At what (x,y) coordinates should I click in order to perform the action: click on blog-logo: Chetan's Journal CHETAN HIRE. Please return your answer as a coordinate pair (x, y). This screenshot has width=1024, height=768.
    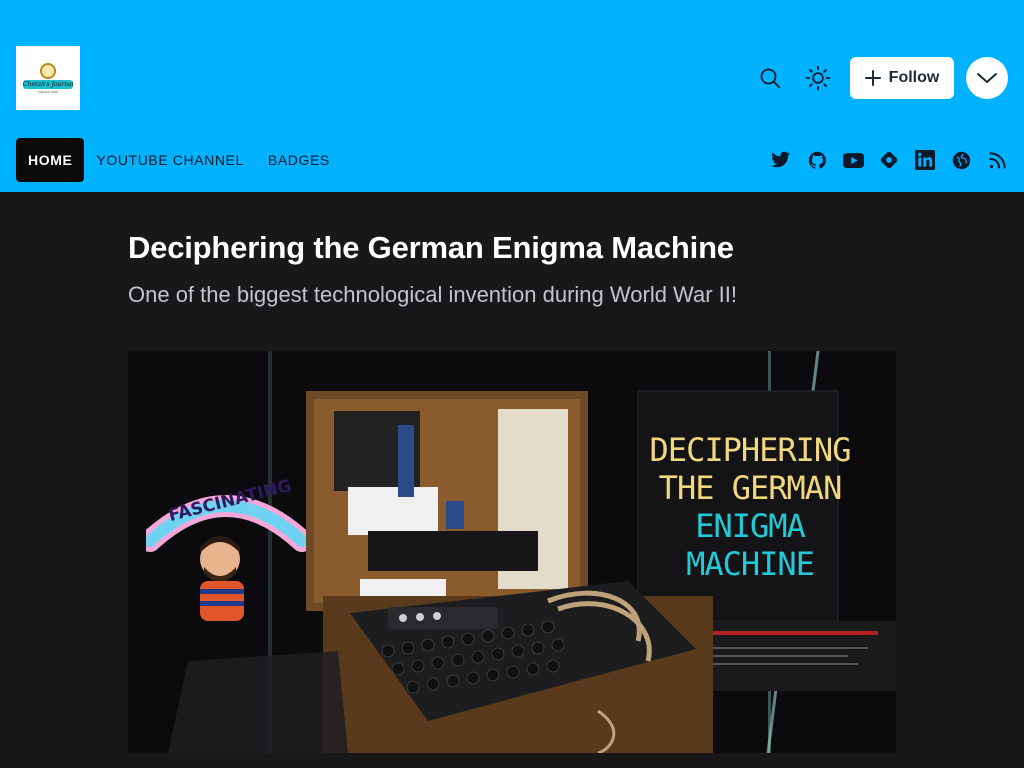
    Looking at the image, I should click on (48, 78).